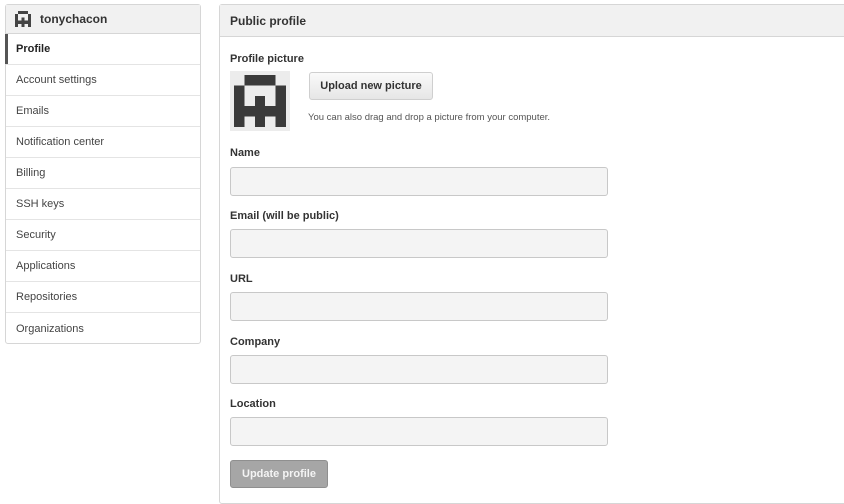 This screenshot has width=844, height=504. Describe the element at coordinates (255, 342) in the screenshot. I see `company-label: Company` at that location.